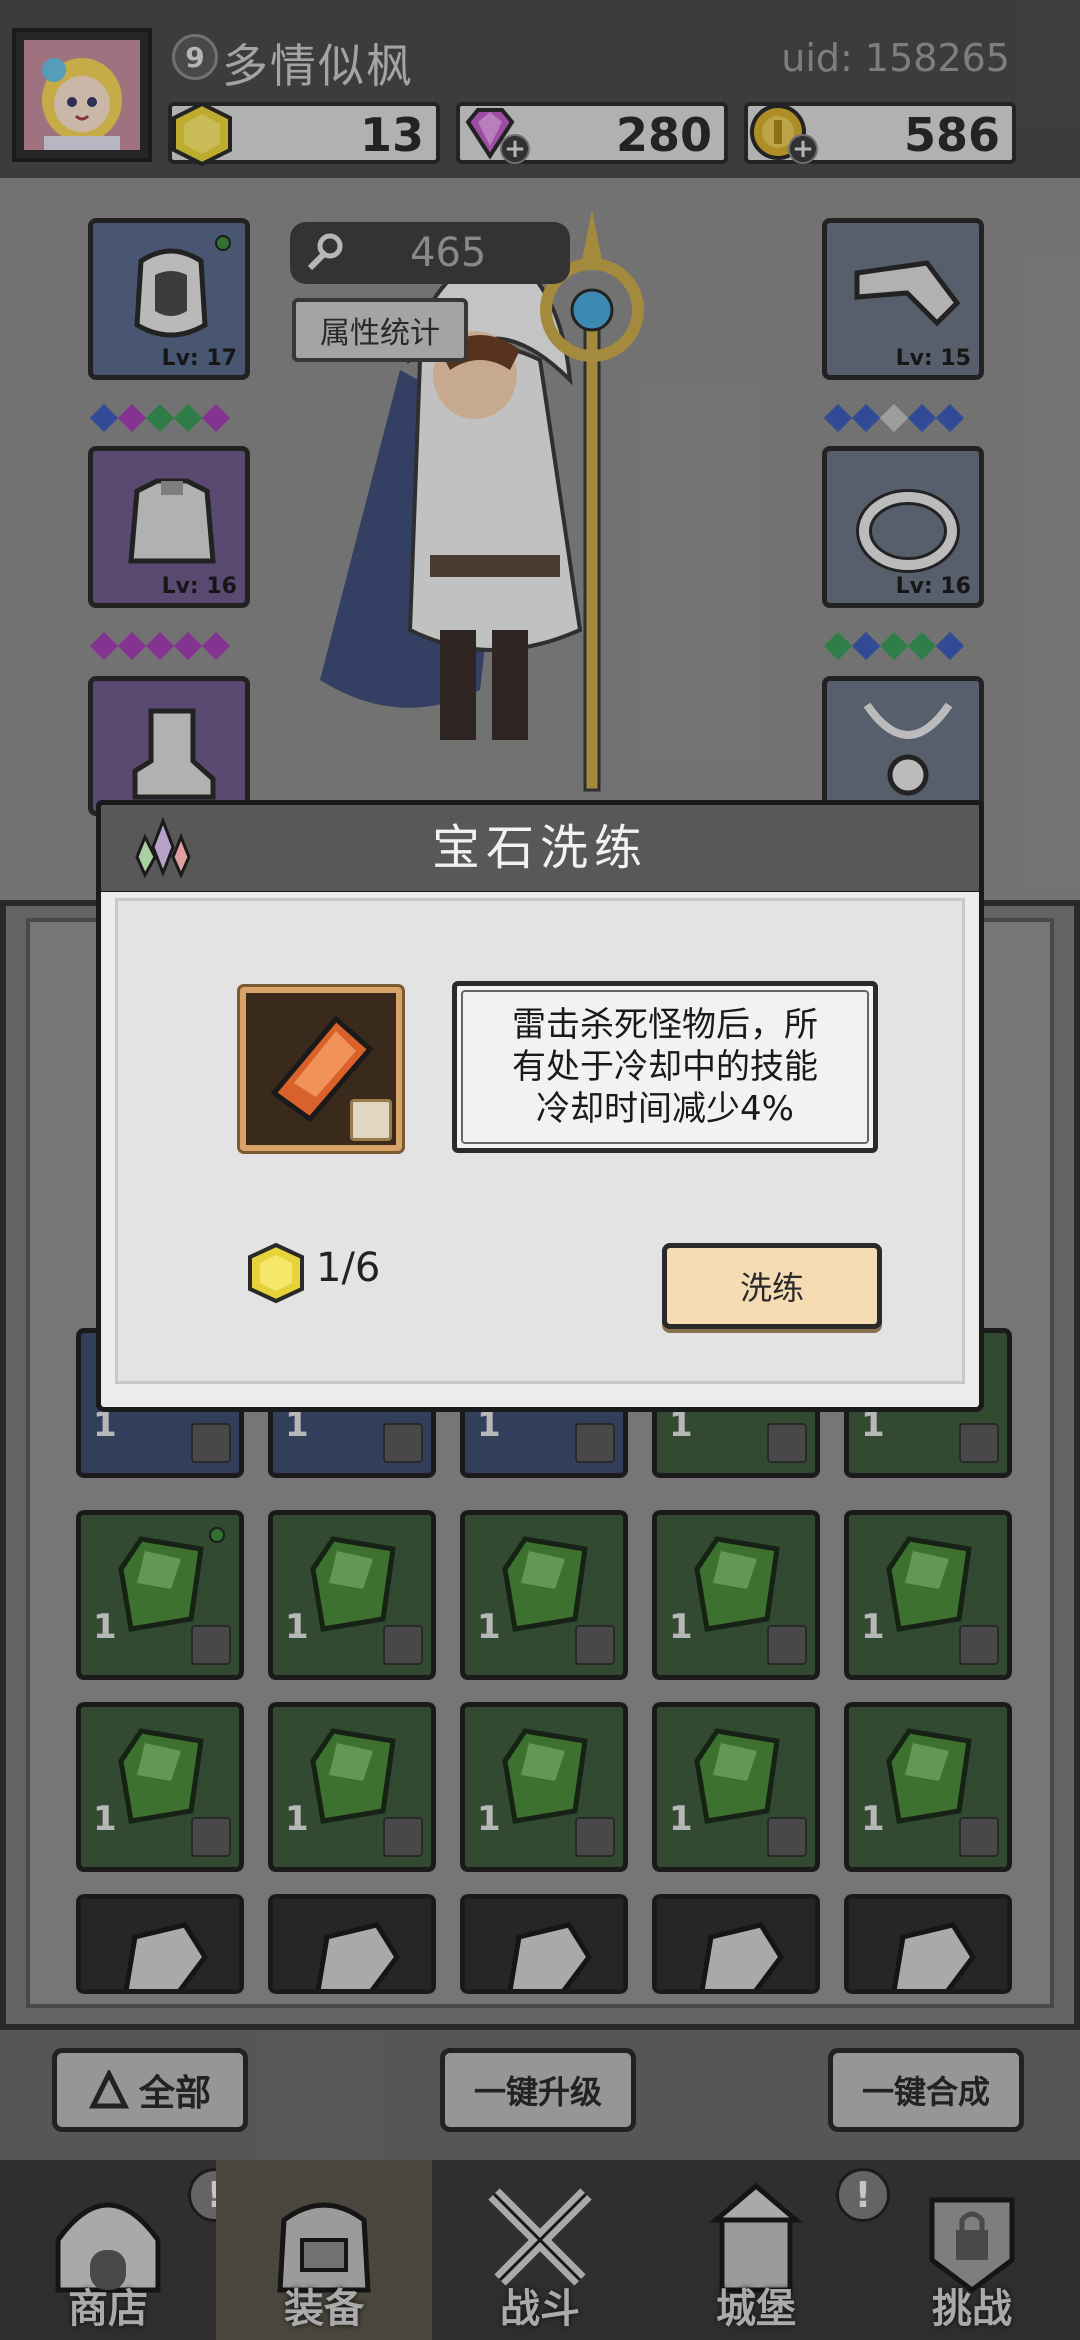 The width and height of the screenshot is (1080, 2340). I want to click on gem-effect-description: 雷击杀死怪物后，所 有处于冷却中的技能 冷却时间减少4%, so click(665, 1067).